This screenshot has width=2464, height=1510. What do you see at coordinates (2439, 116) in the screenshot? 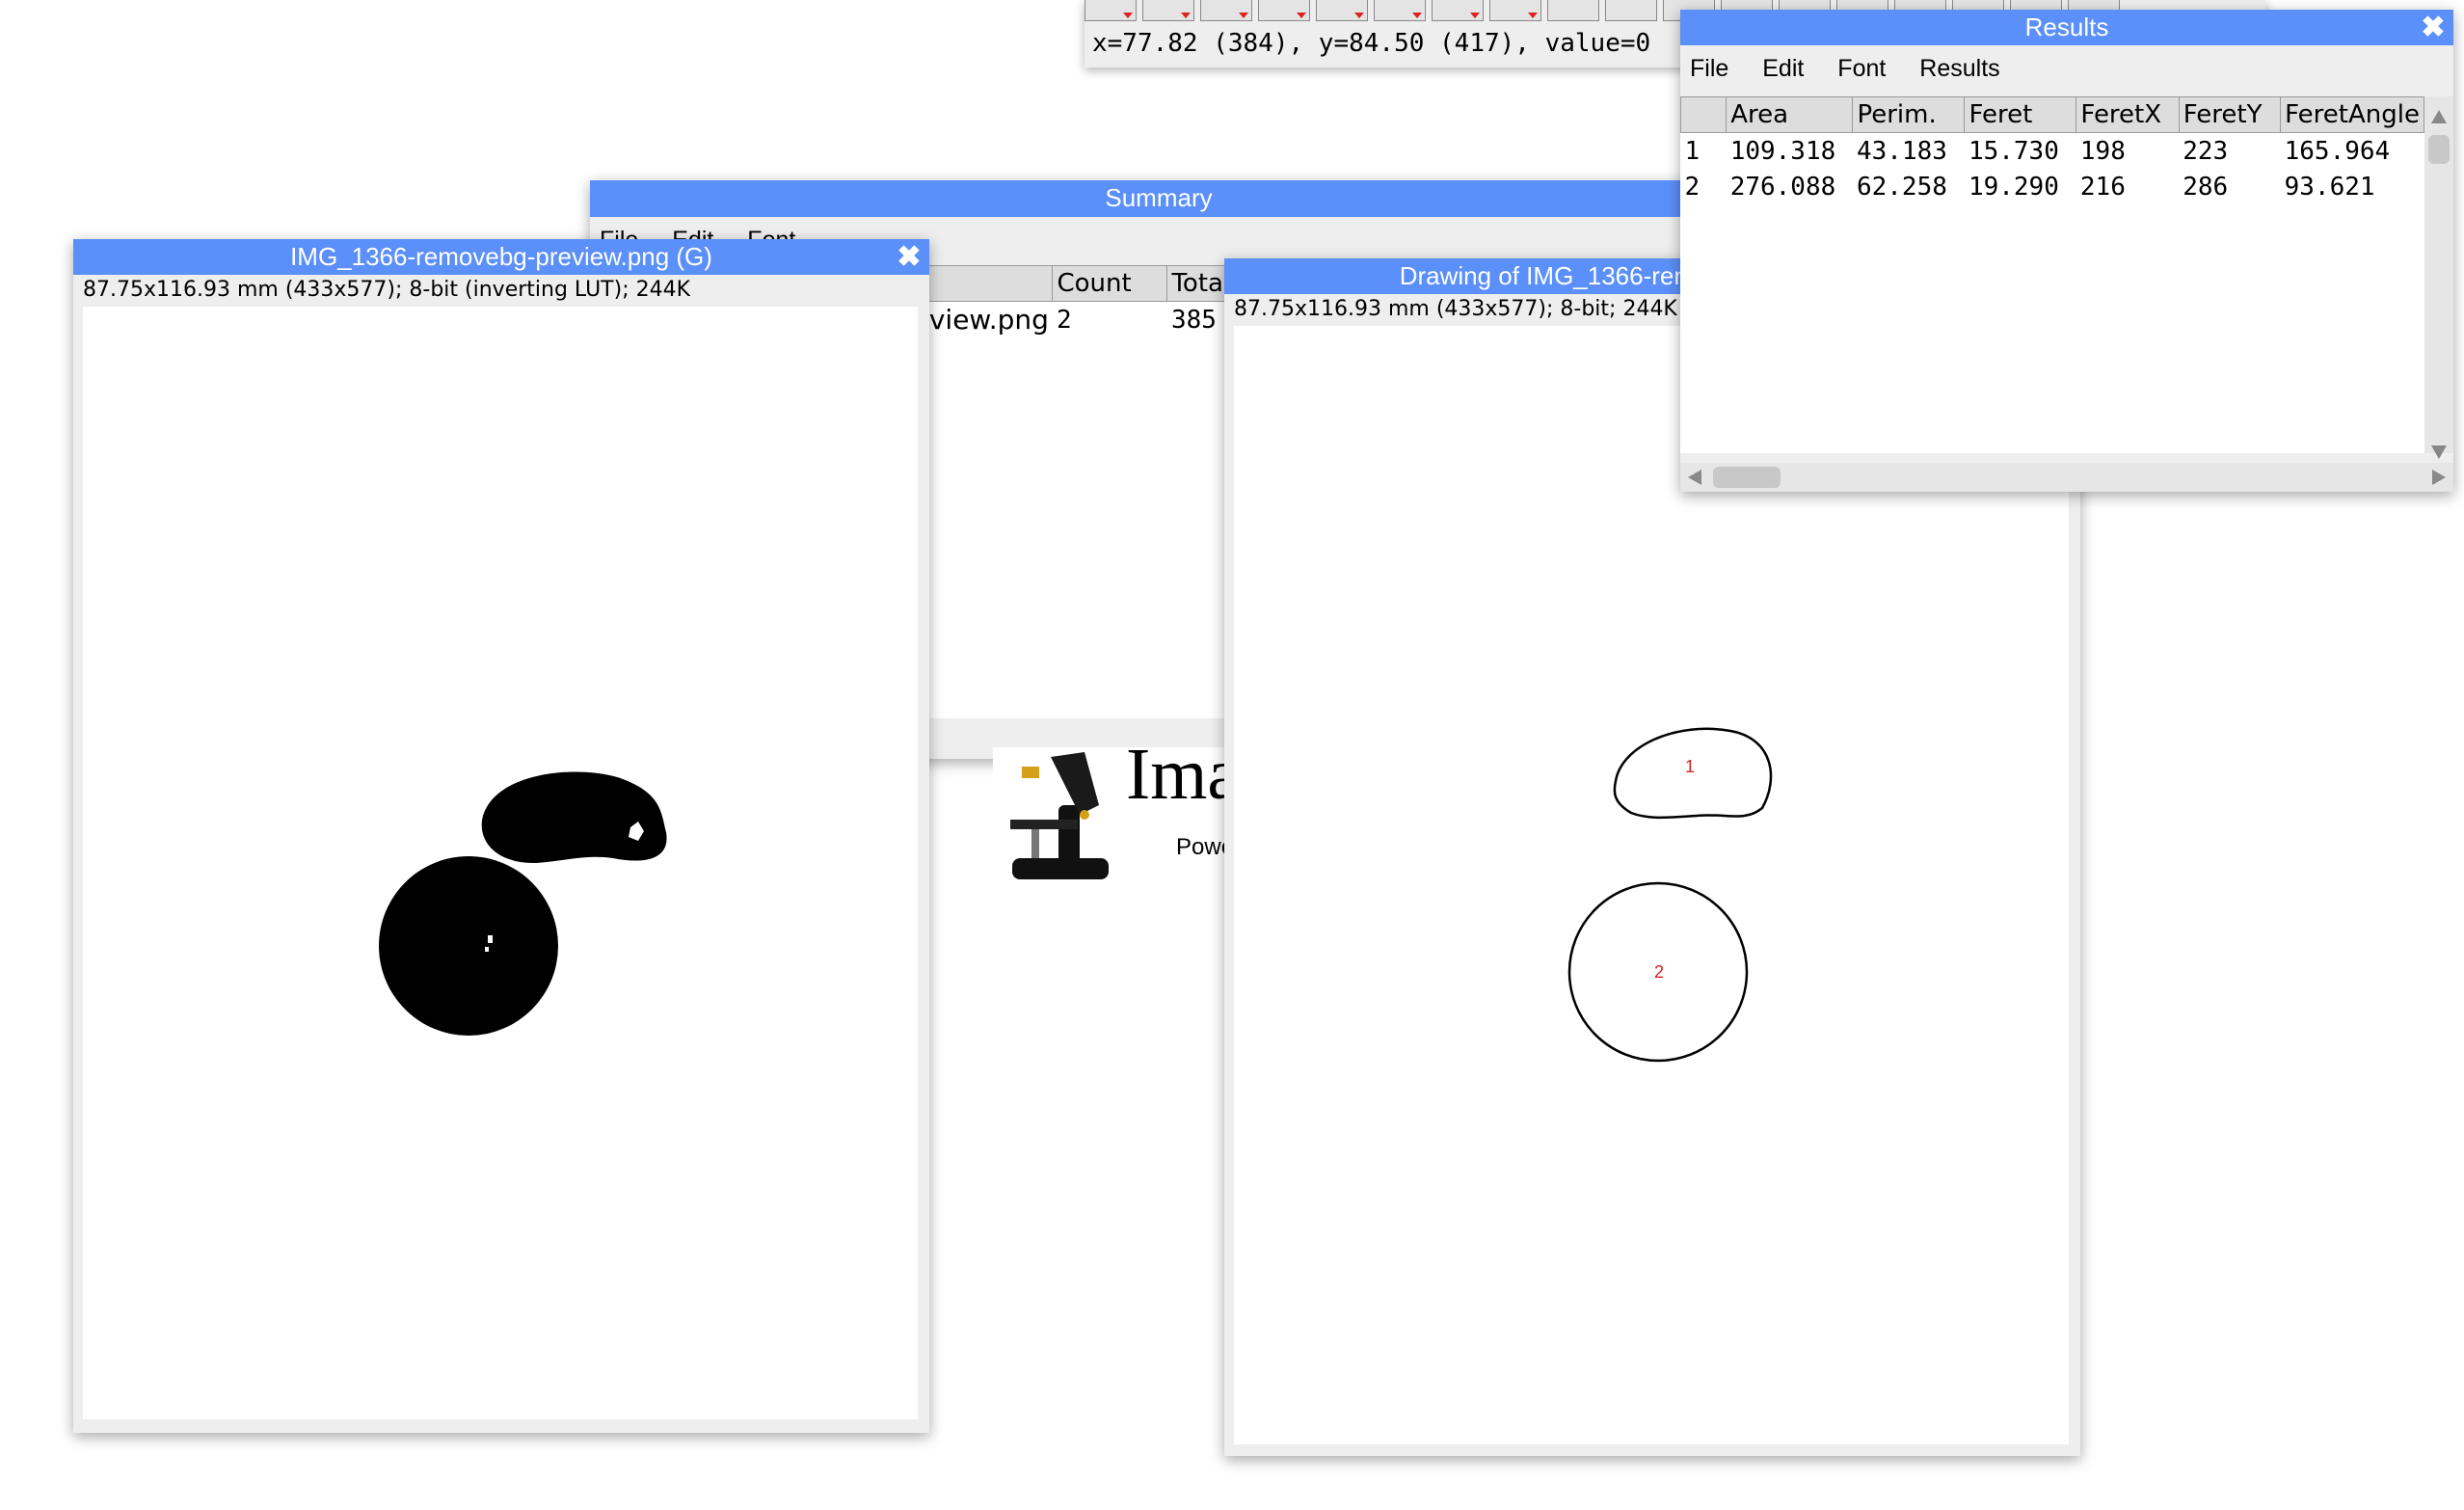
I see `scroll-up-icon` at bounding box center [2439, 116].